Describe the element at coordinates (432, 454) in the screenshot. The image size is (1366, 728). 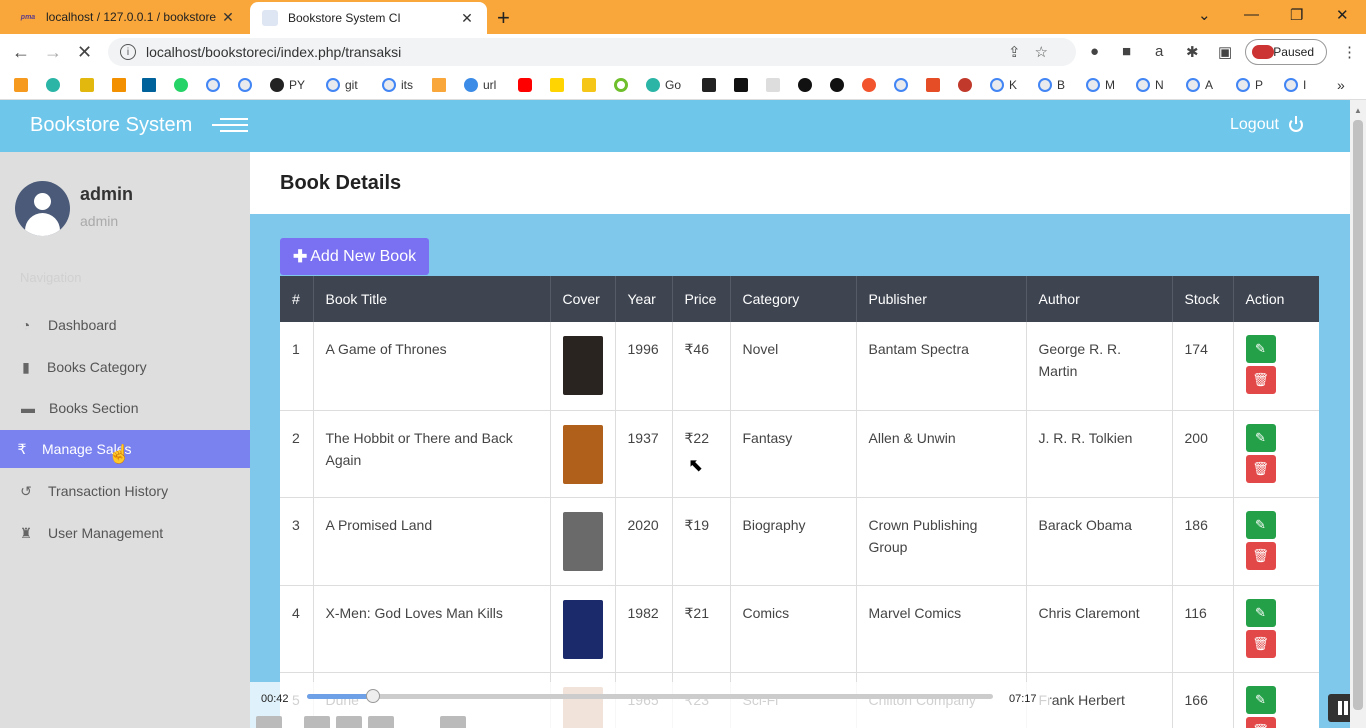
I see `cell-book-title: The Hobbit or There and Back Again` at that location.